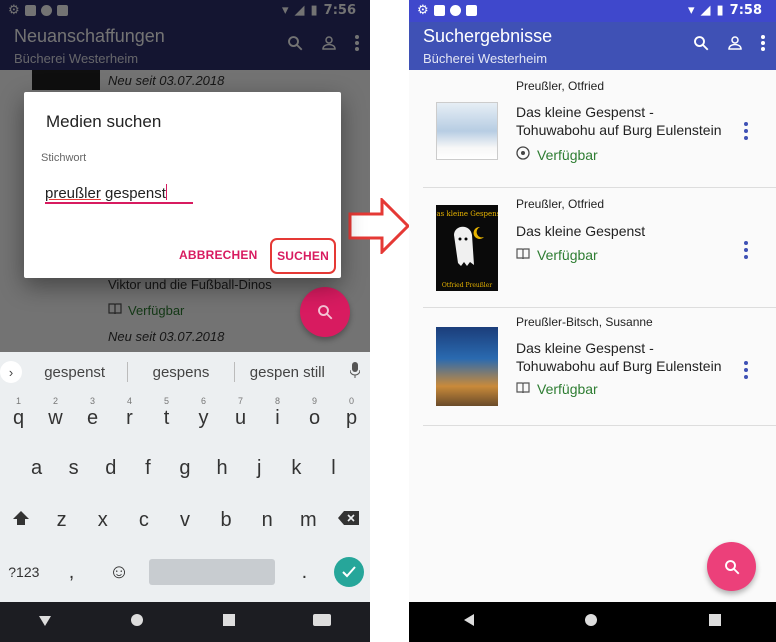 This screenshot has width=776, height=642. What do you see at coordinates (19, 413) in the screenshot?
I see `key-q: 1q` at bounding box center [19, 413].